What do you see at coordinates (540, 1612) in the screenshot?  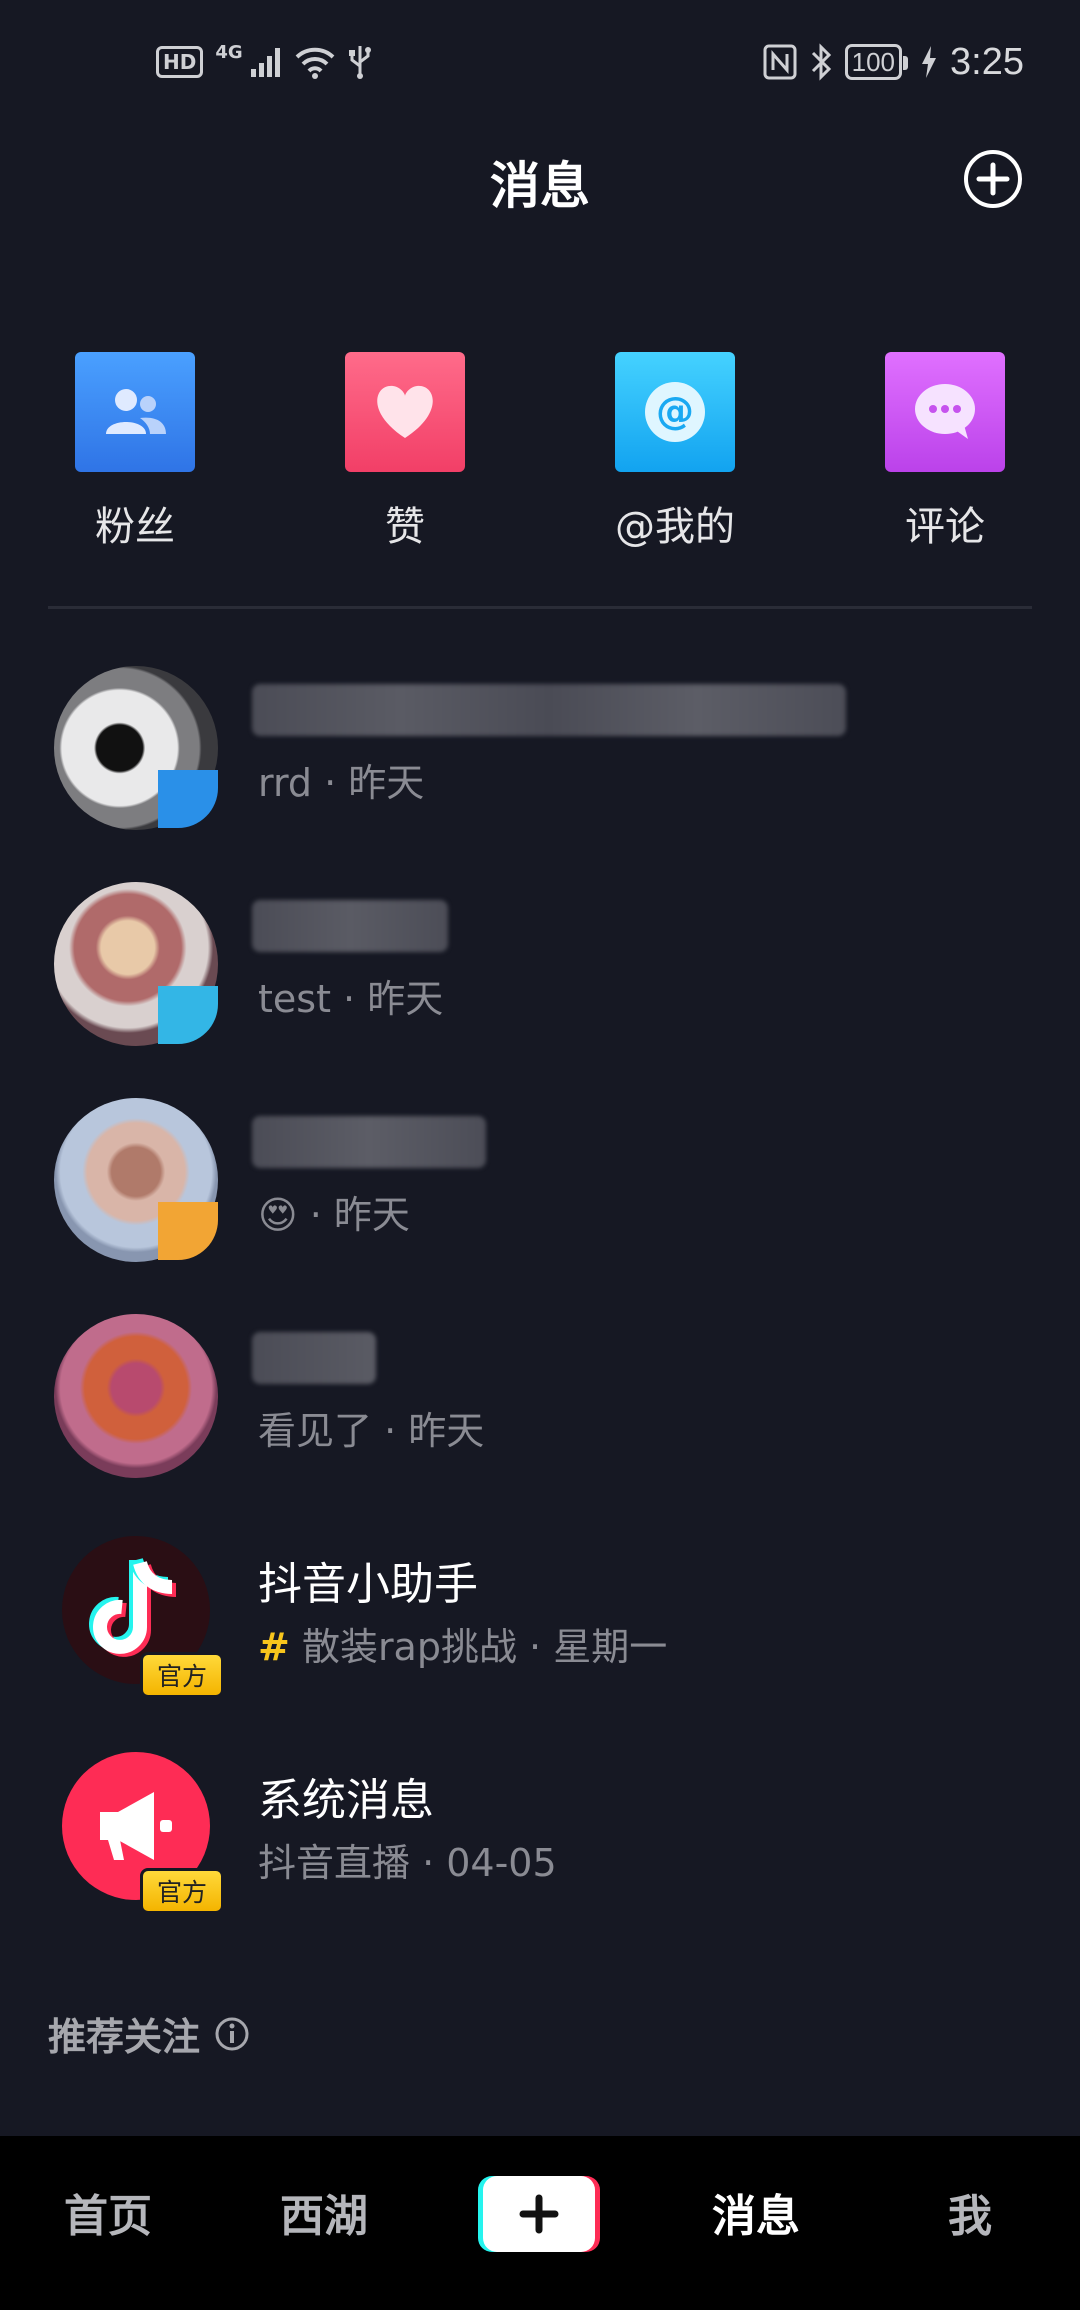 I see `conversation-douyin-assistant: 官方 抖音小助手 # 散装rap挑战 · 星期一` at bounding box center [540, 1612].